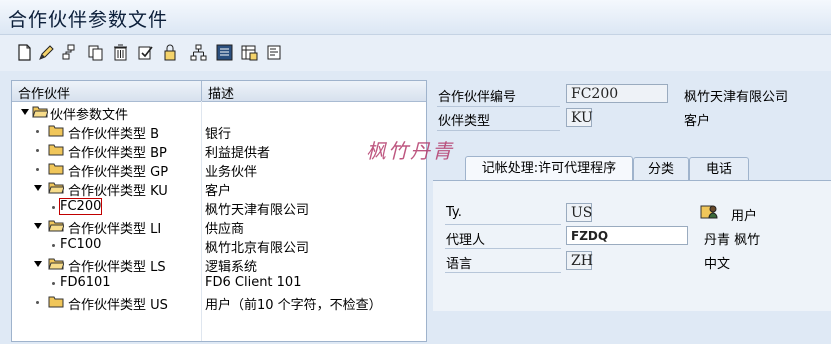  I want to click on tree-node-type-bp: 合作伙伴类型 BP 利益提供者, so click(219, 151).